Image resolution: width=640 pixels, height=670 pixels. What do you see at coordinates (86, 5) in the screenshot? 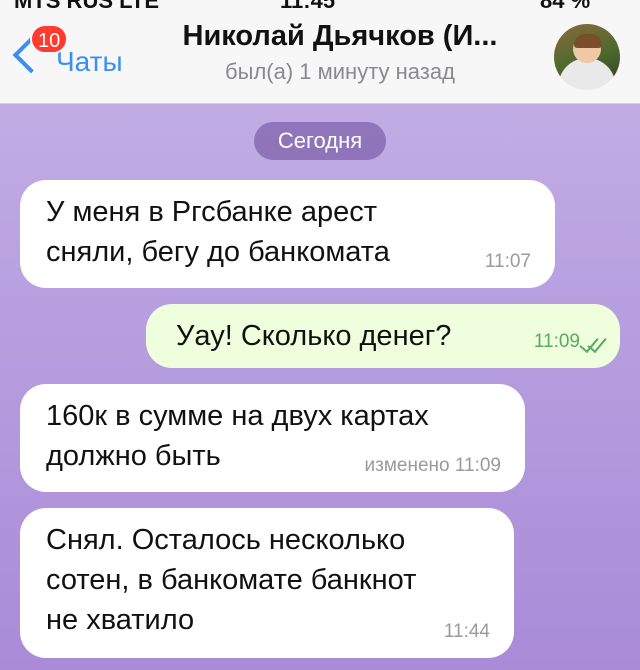
I see `carrier-label: MTS RUS LTE` at bounding box center [86, 5].